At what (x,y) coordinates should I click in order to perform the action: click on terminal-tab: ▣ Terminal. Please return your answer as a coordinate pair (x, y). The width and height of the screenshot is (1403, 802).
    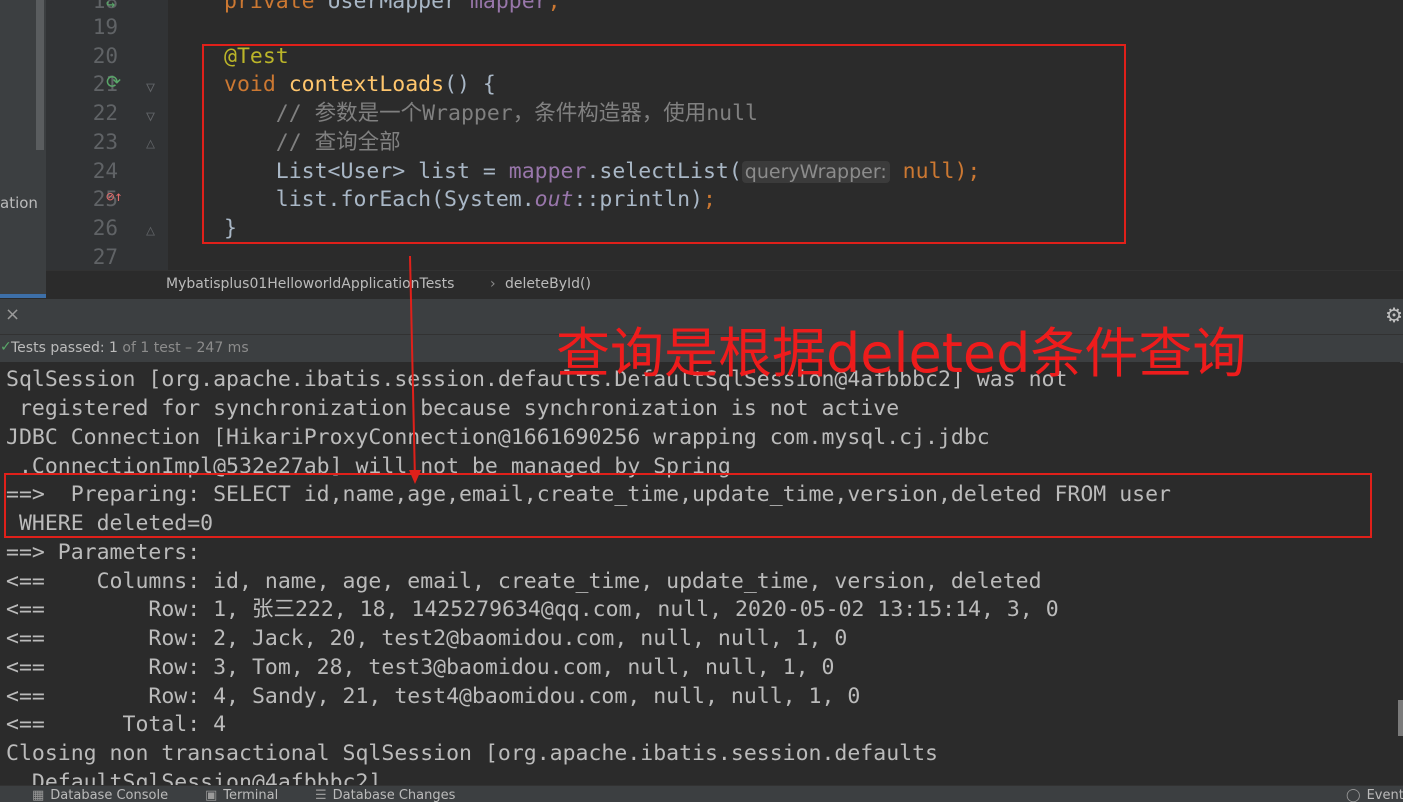
    Looking at the image, I should click on (241, 795).